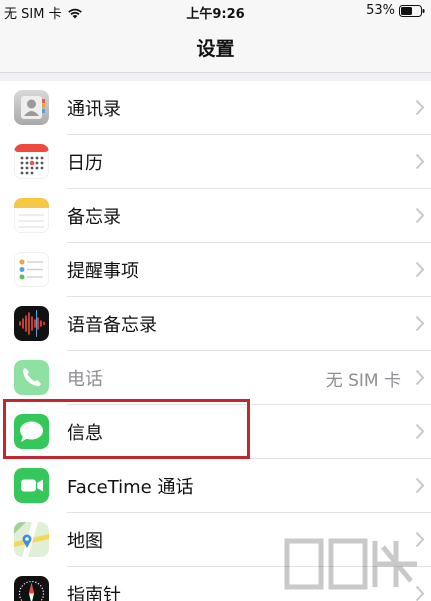 The height and width of the screenshot is (601, 431). What do you see at coordinates (31, 269) in the screenshot?
I see `reminders-icon` at bounding box center [31, 269].